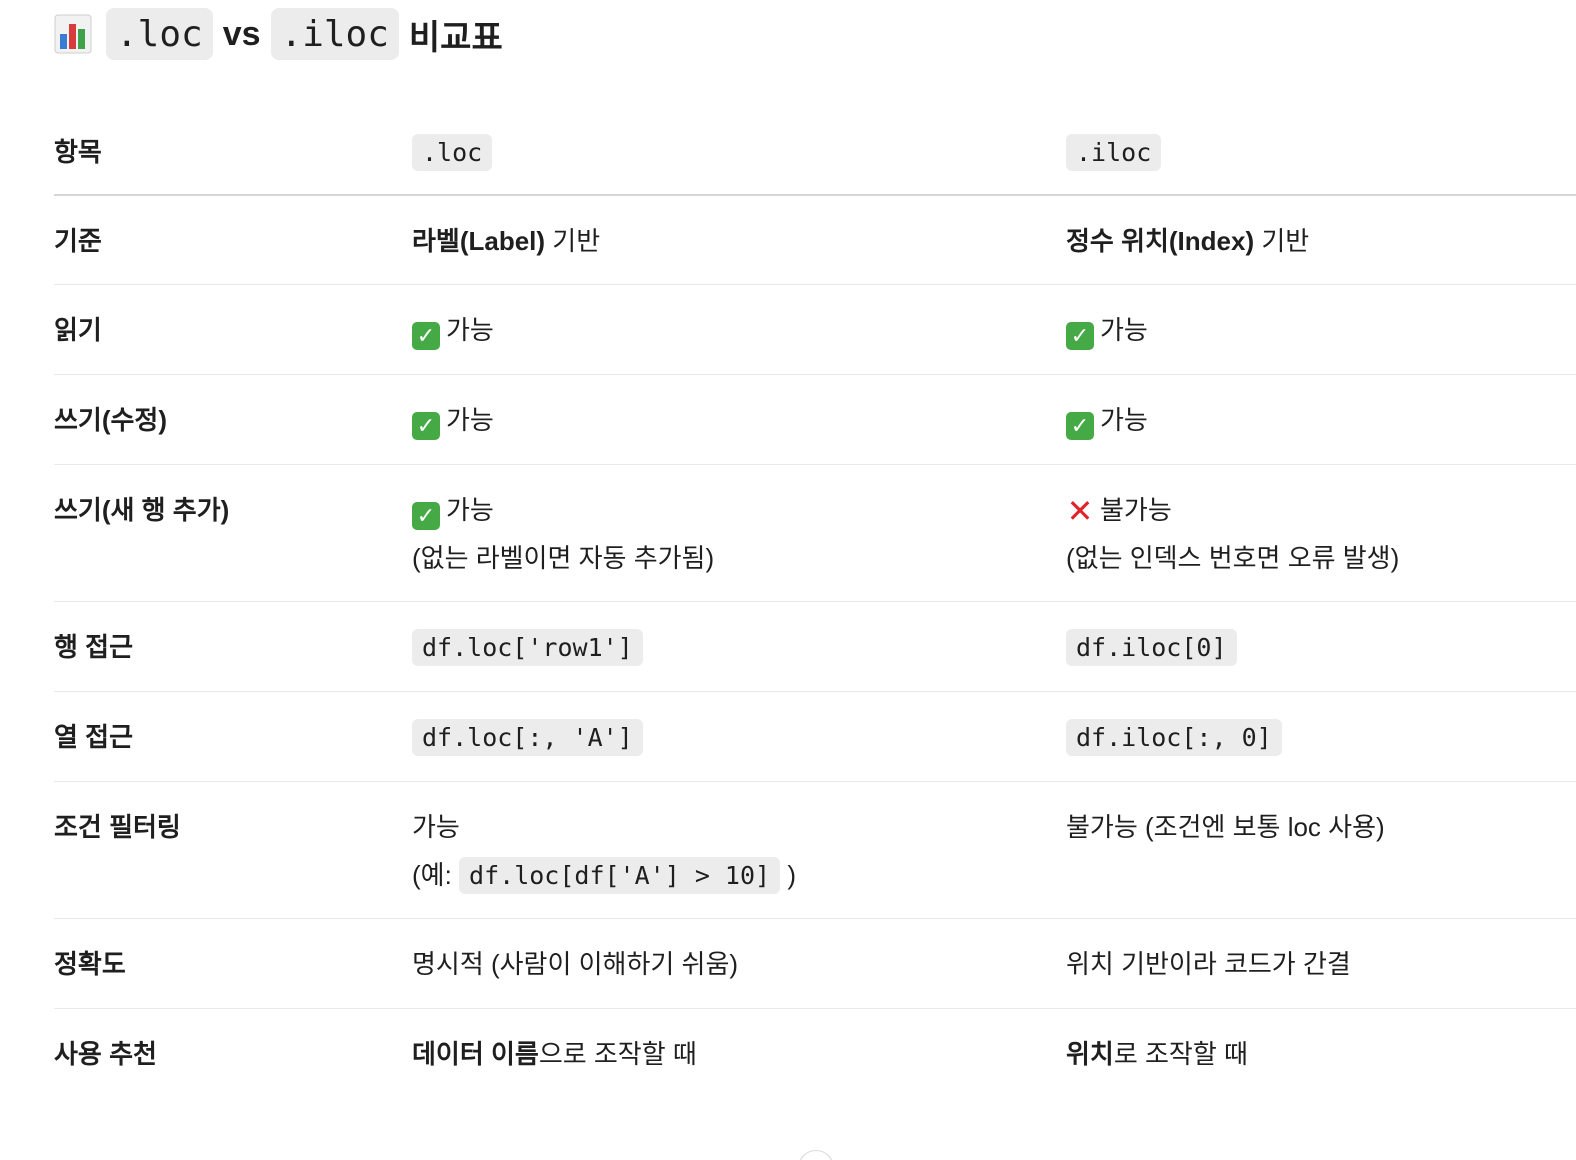  I want to click on iloc-read-text: 가능, so click(1124, 330).